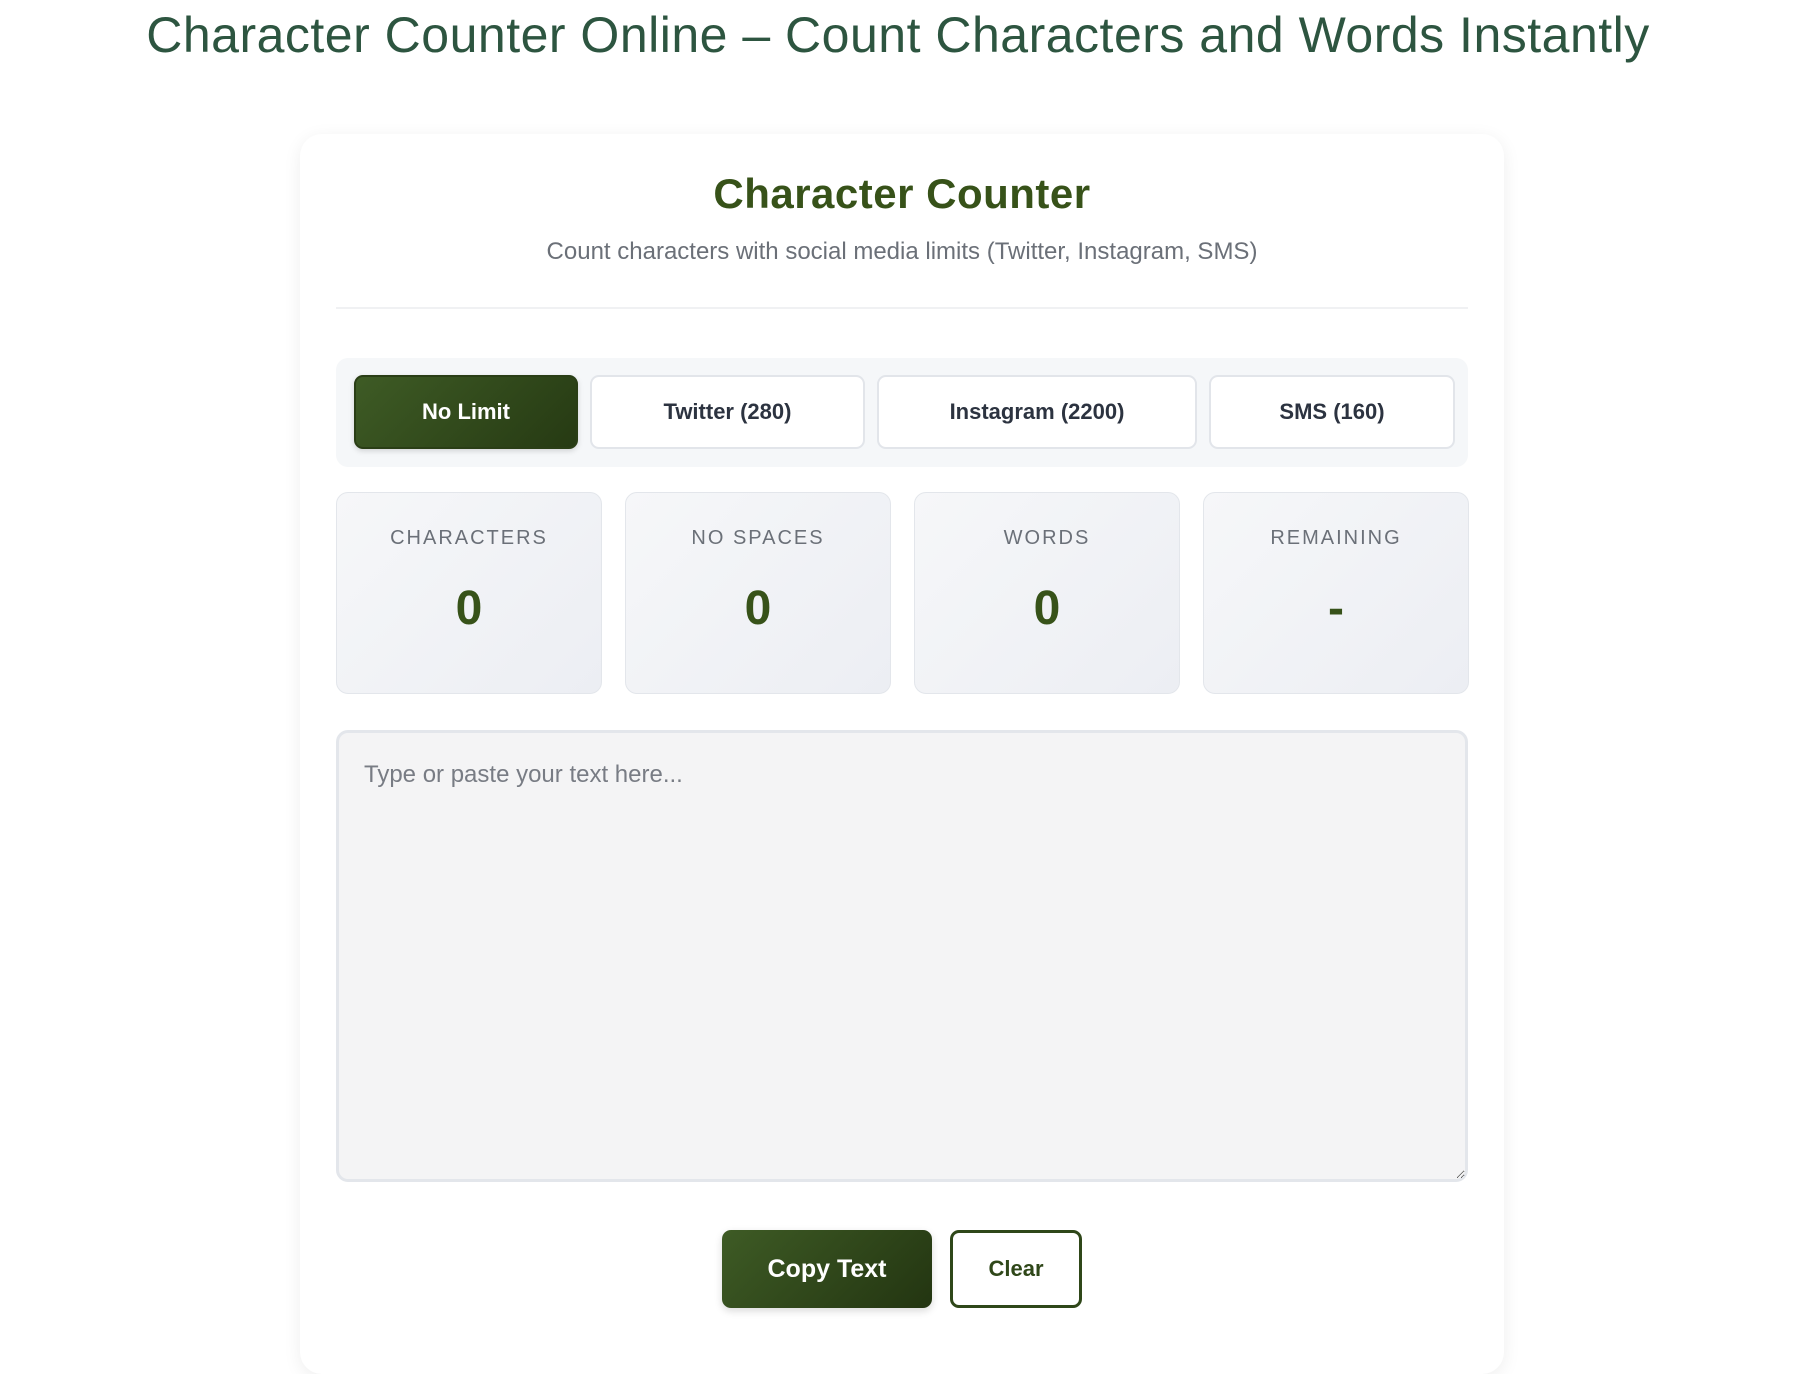  I want to click on clear-button: Clear, so click(1016, 1269).